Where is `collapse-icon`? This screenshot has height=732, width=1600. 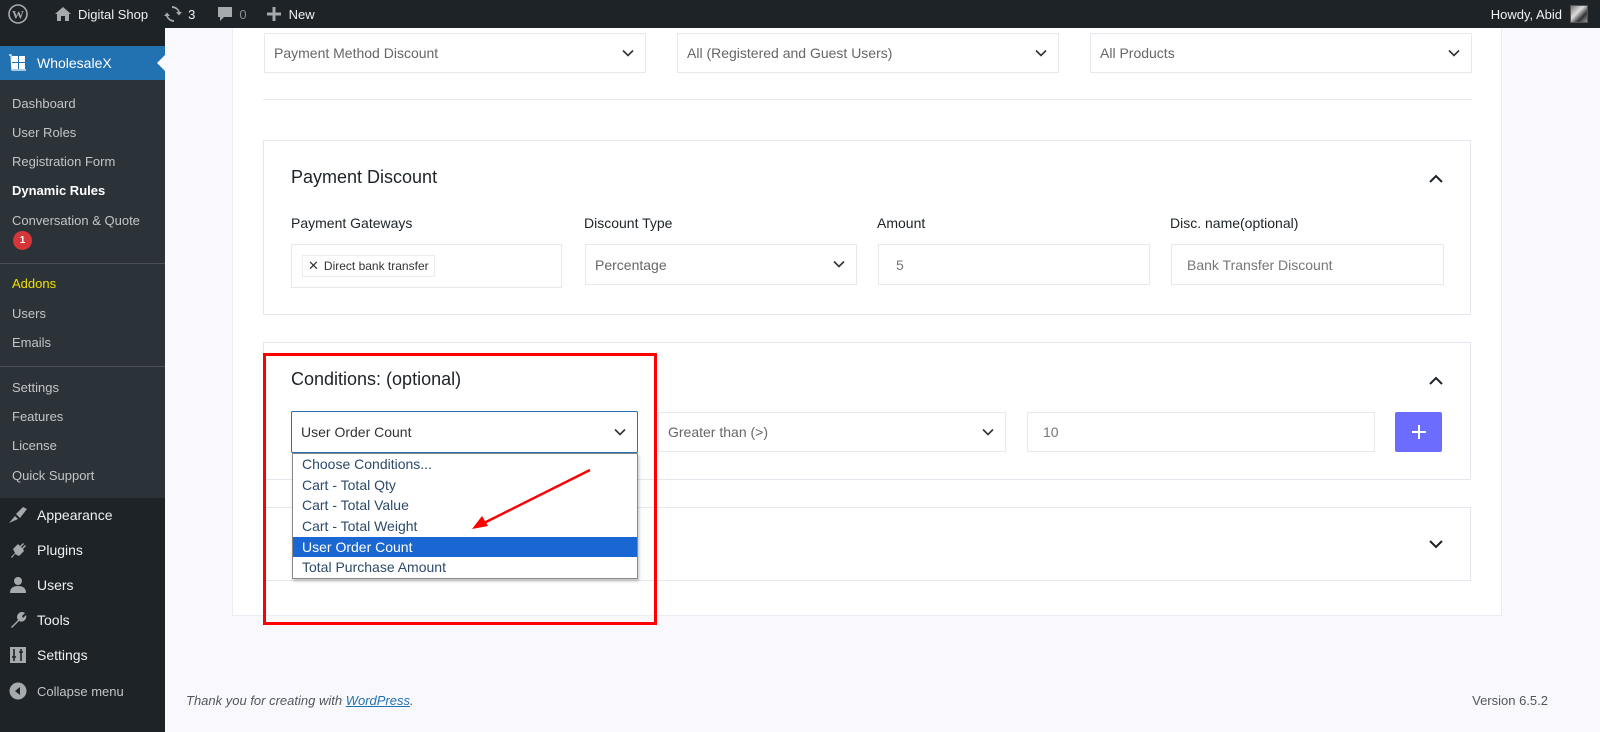
collapse-icon is located at coordinates (18, 691).